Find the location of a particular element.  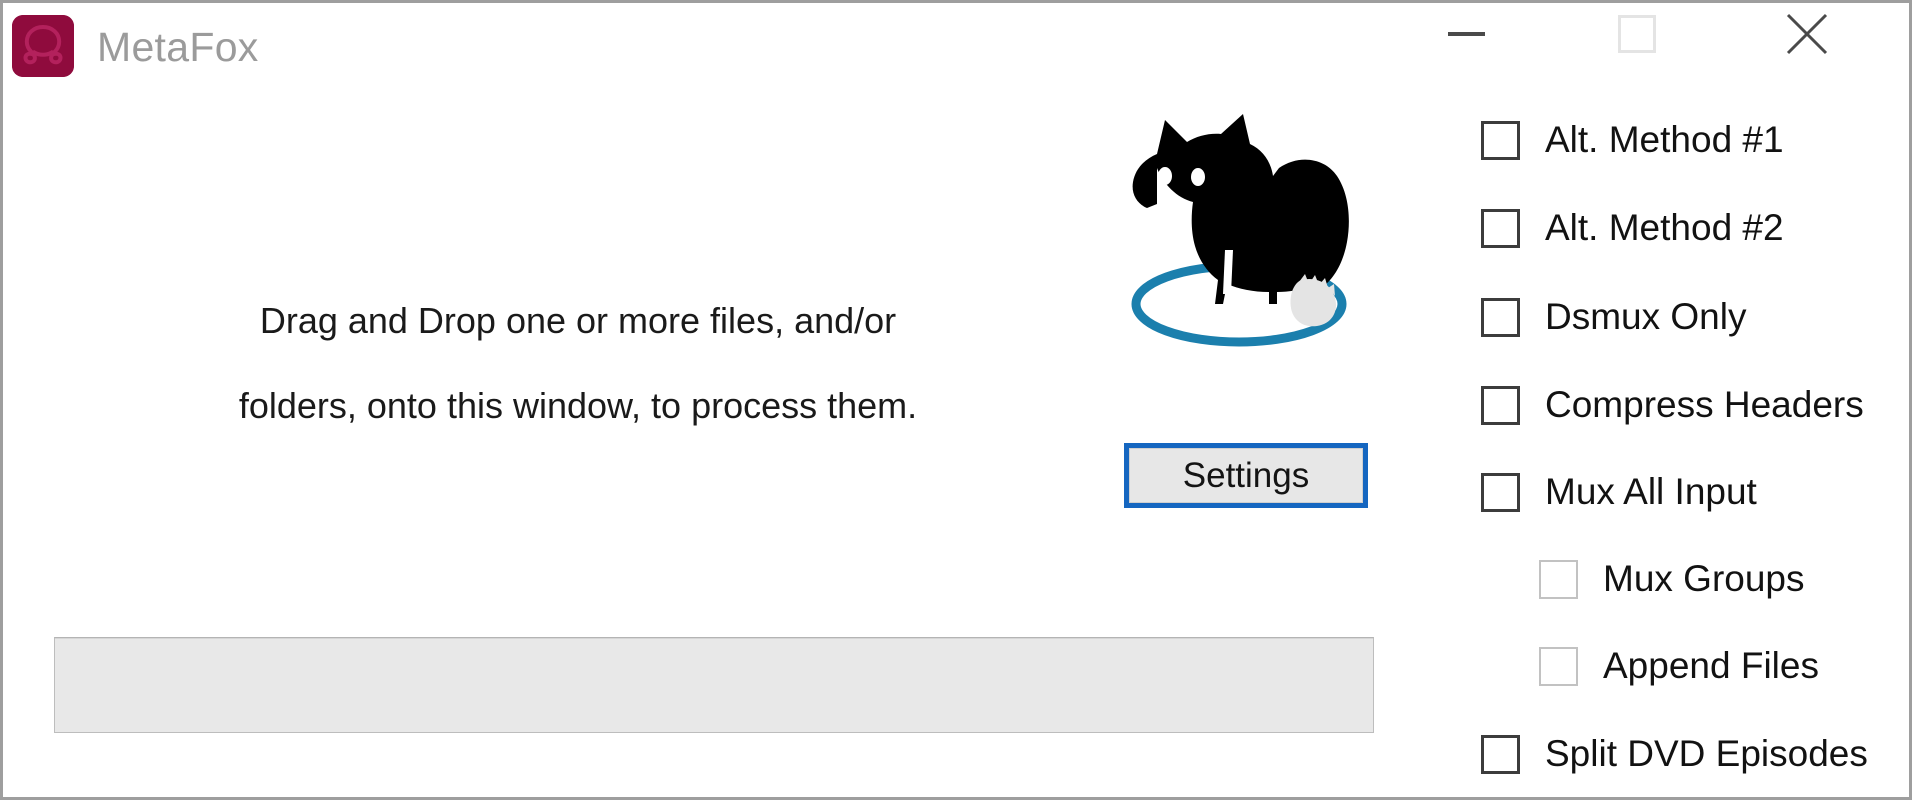

drop-instructions-line-1: Drag and Drop one or more files, and/or is located at coordinates (578, 320).